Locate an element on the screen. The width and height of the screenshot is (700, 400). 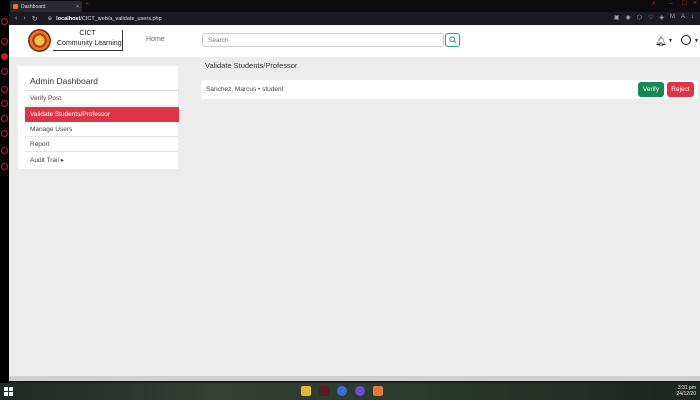
reject-button: Reject is located at coordinates (680, 89).